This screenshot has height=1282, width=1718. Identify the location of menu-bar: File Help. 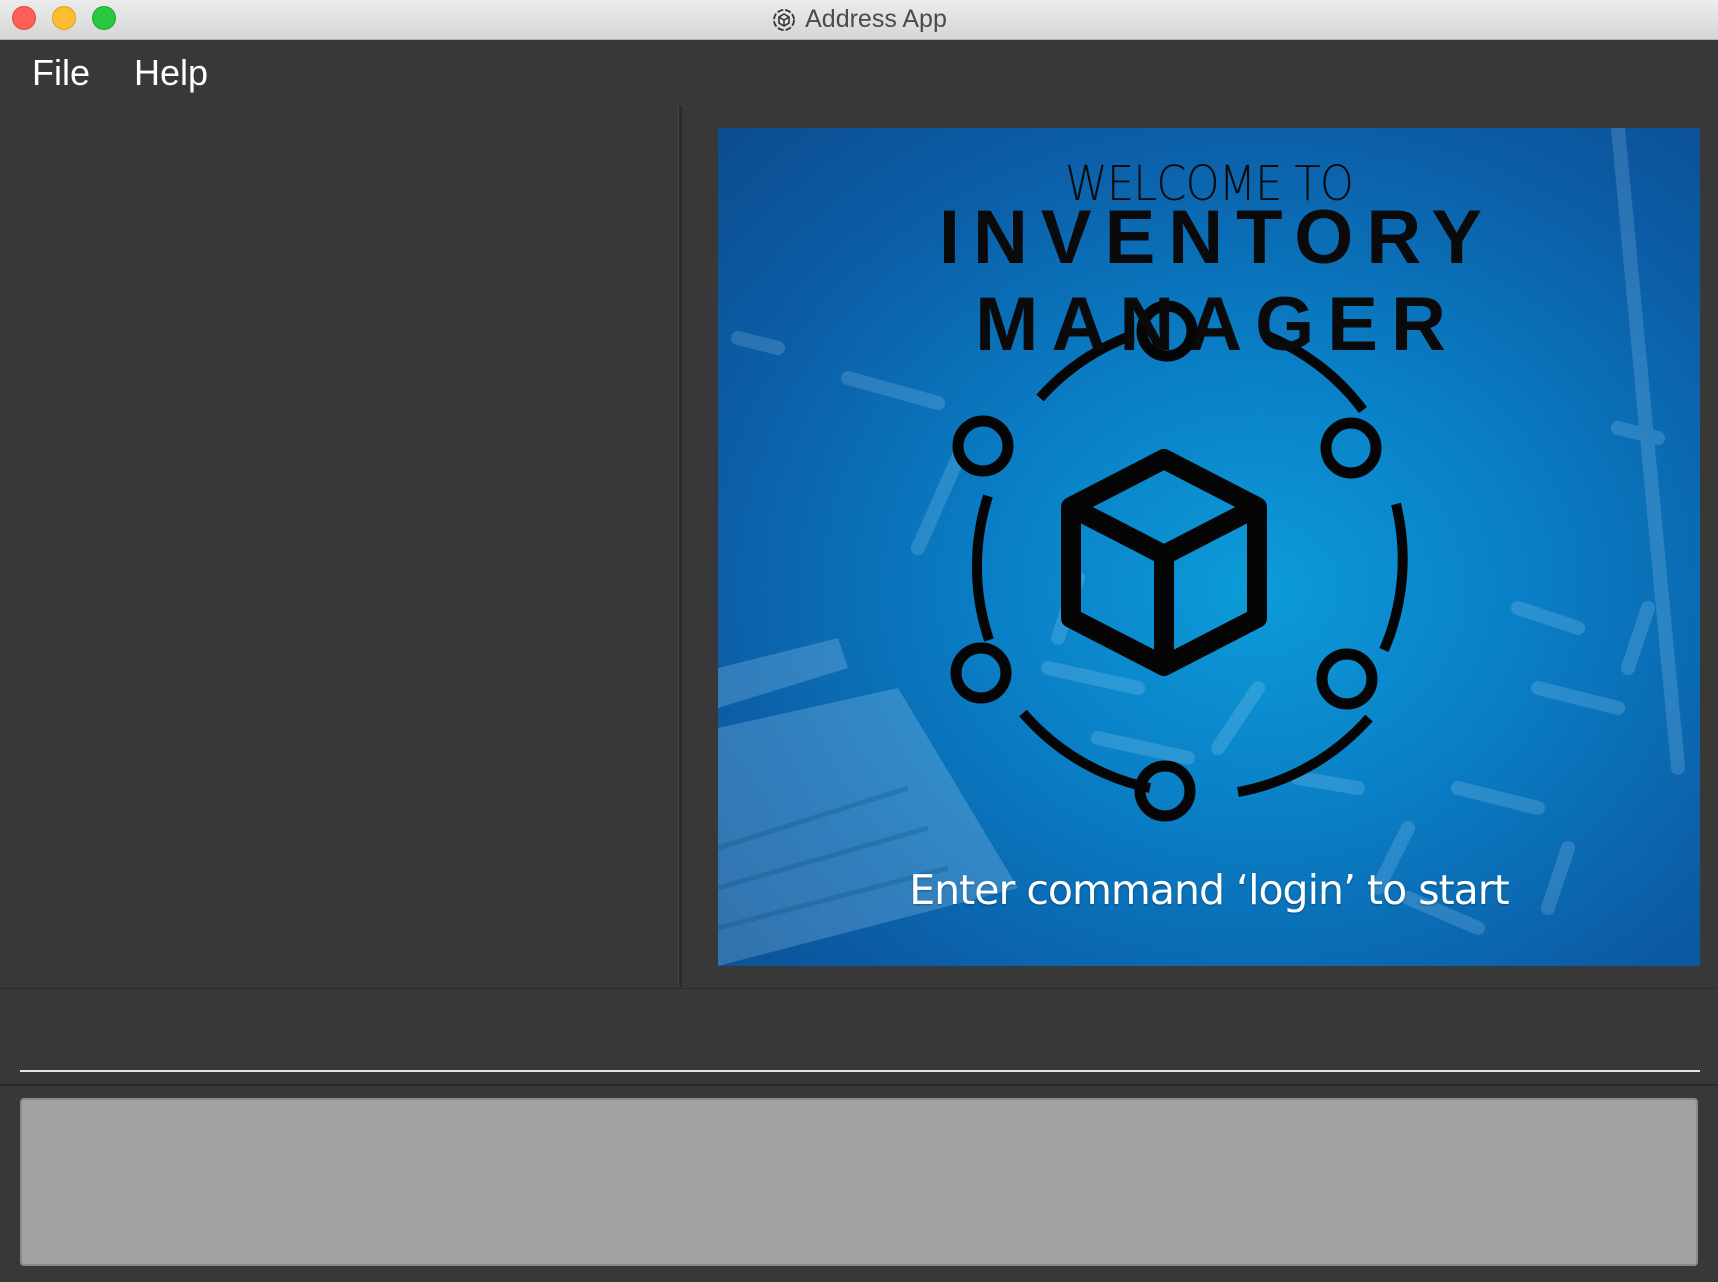
(859, 73).